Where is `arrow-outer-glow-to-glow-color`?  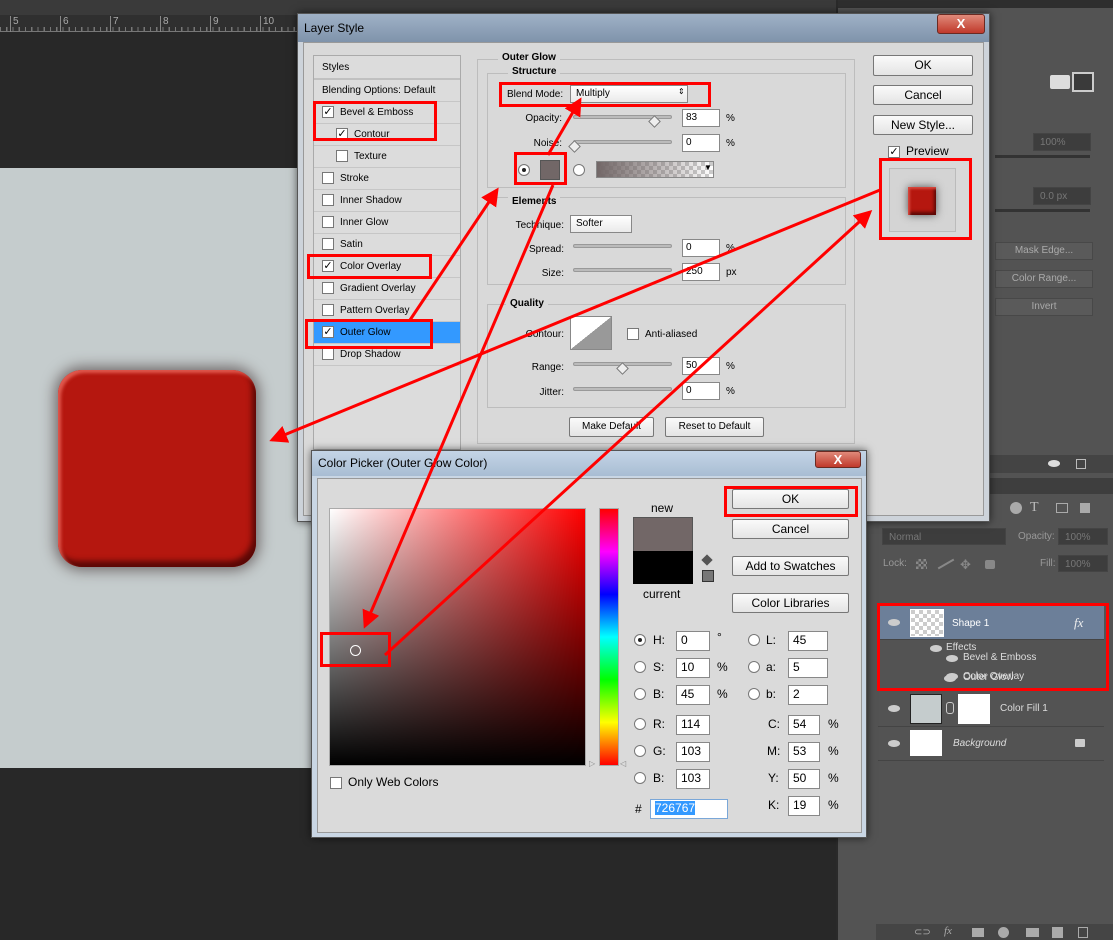 arrow-outer-glow-to-glow-color is located at coordinates (453, 254).